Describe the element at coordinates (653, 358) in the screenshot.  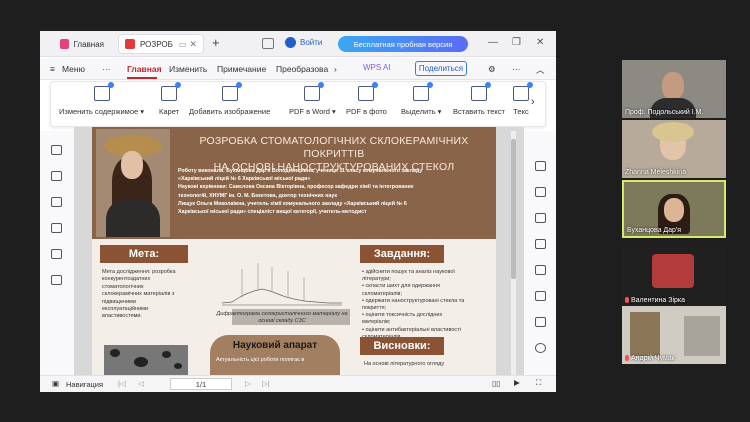
I see `participant-name-text: Андрій Чумак` at that location.